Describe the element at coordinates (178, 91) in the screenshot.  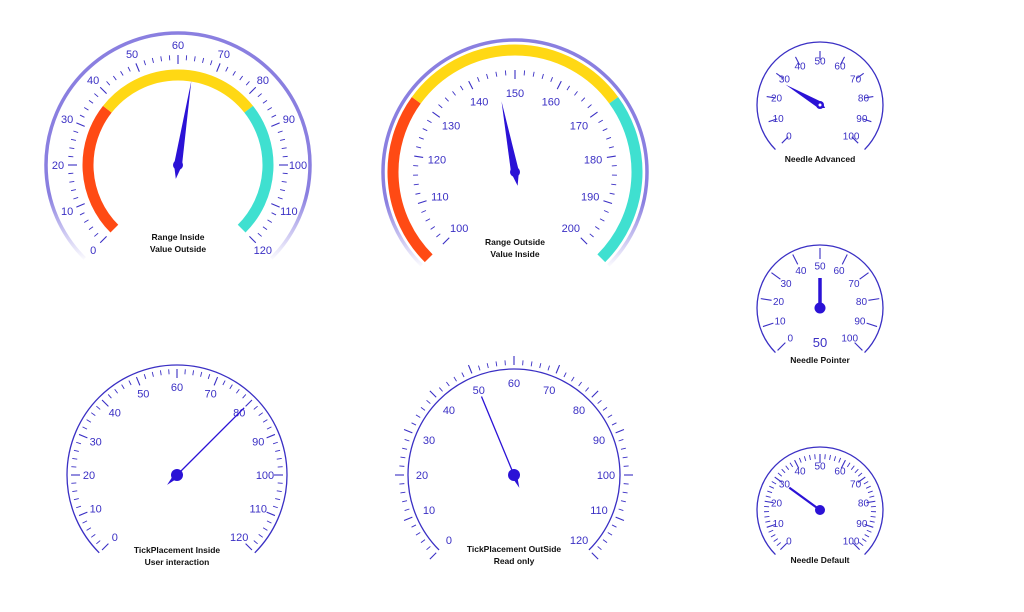
I see `gauge-range-band` at that location.